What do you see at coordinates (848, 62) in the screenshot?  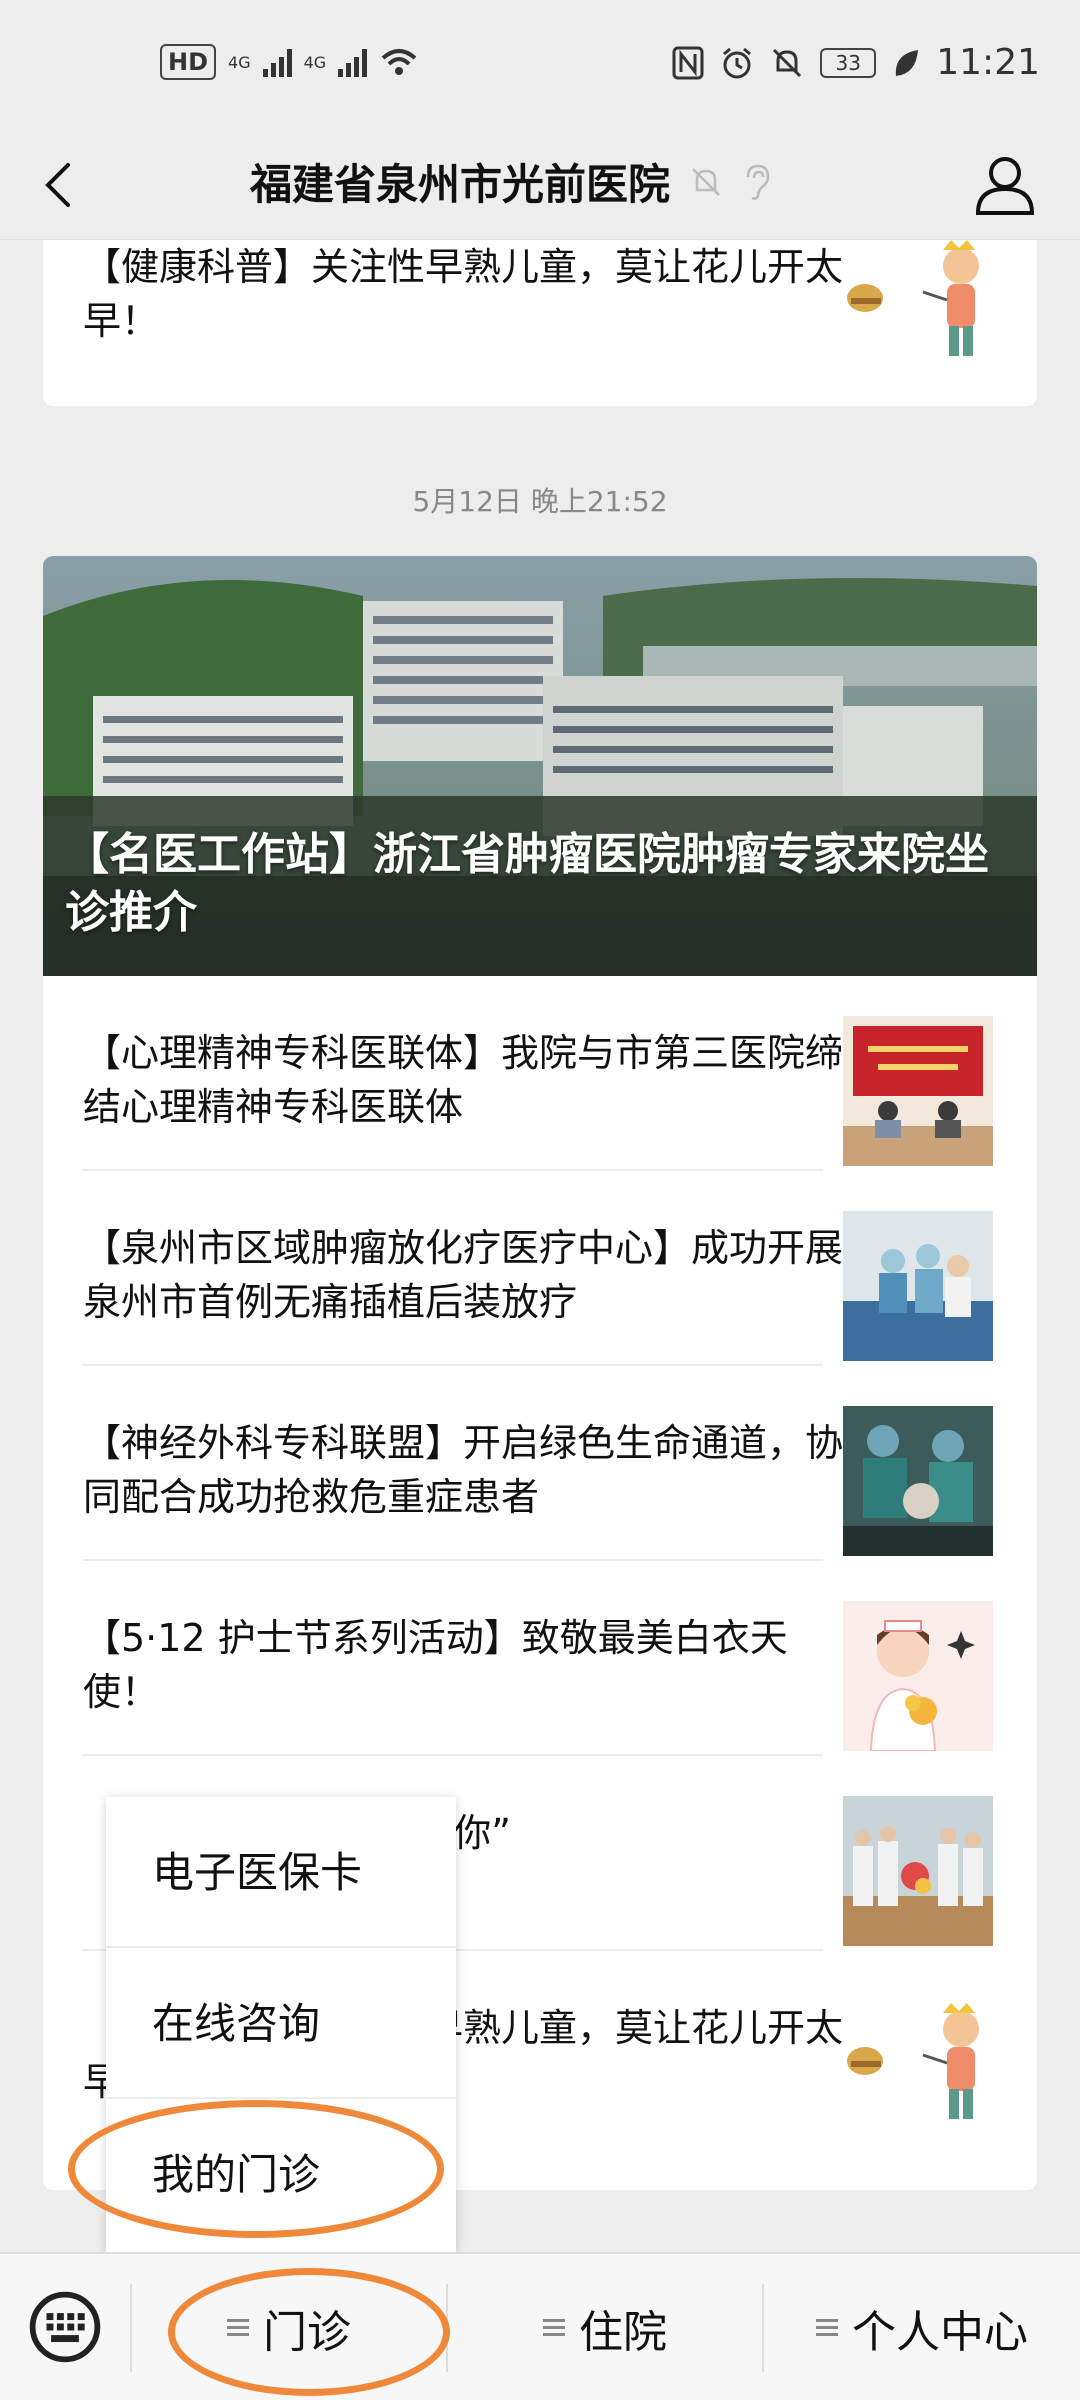 I see `battery-indicator: 33` at bounding box center [848, 62].